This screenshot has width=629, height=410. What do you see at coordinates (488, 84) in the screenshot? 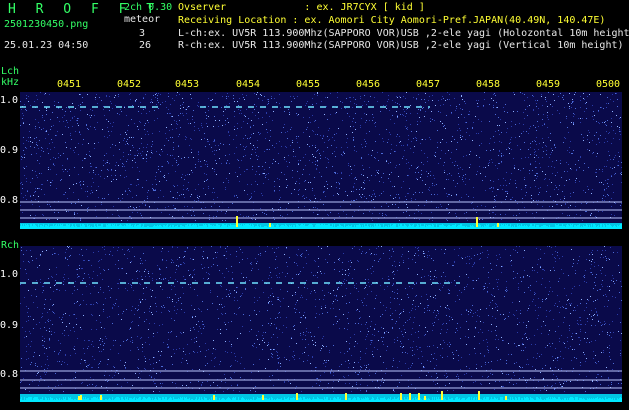
I see `time-tick: 0458` at bounding box center [488, 84].